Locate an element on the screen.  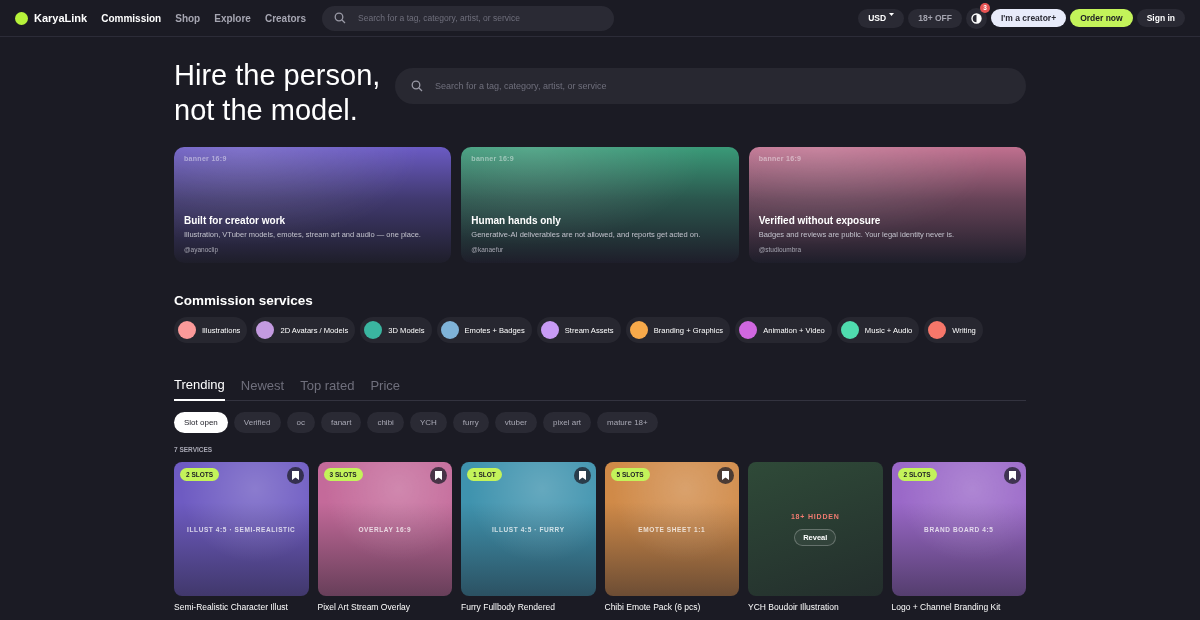
moon-icon is located at coordinates (976, 18).